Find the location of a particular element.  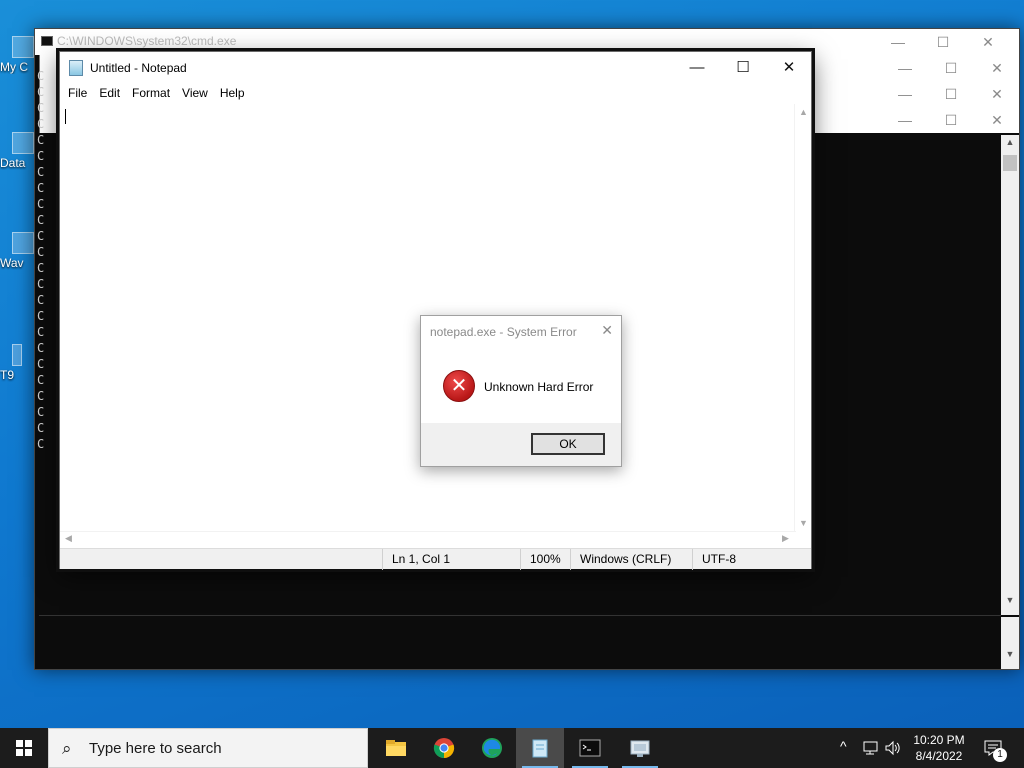

chrome-icon is located at coordinates (444, 748).